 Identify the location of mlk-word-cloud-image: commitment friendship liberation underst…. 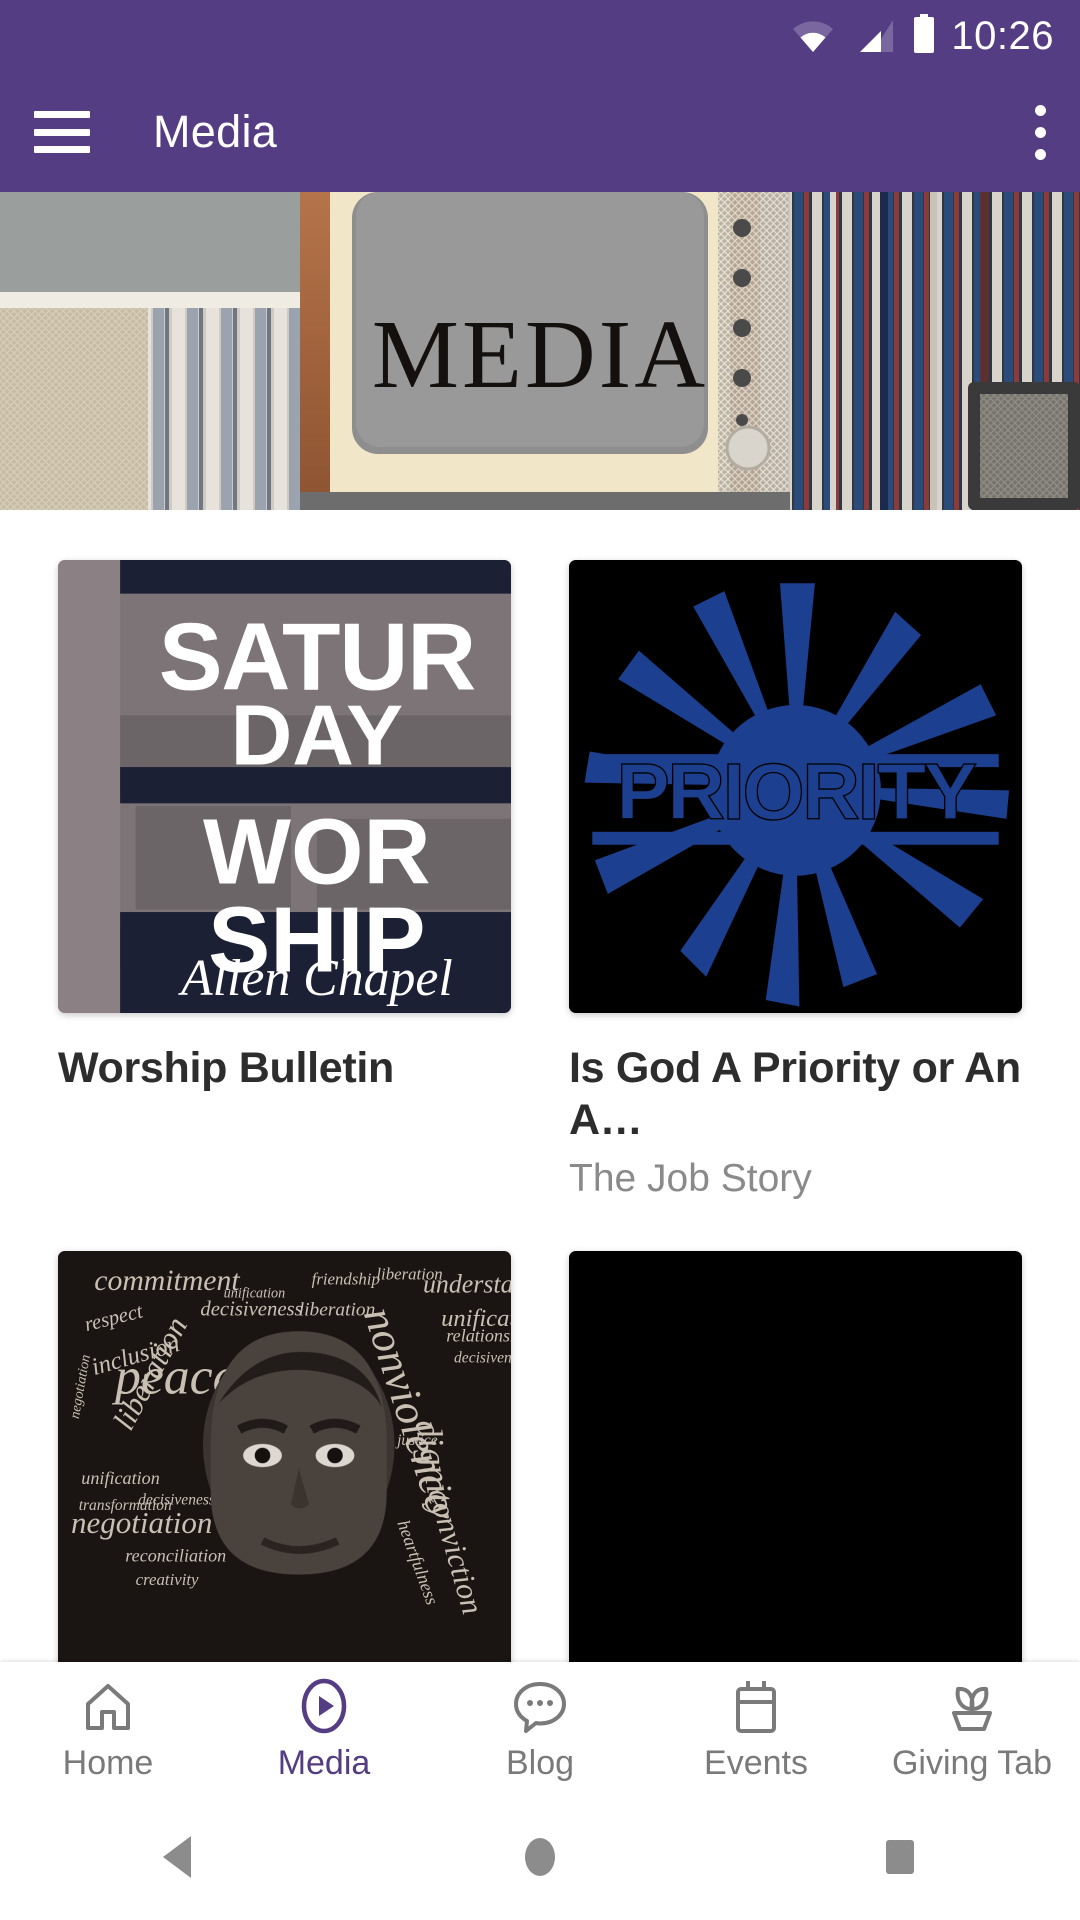
(284, 1477).